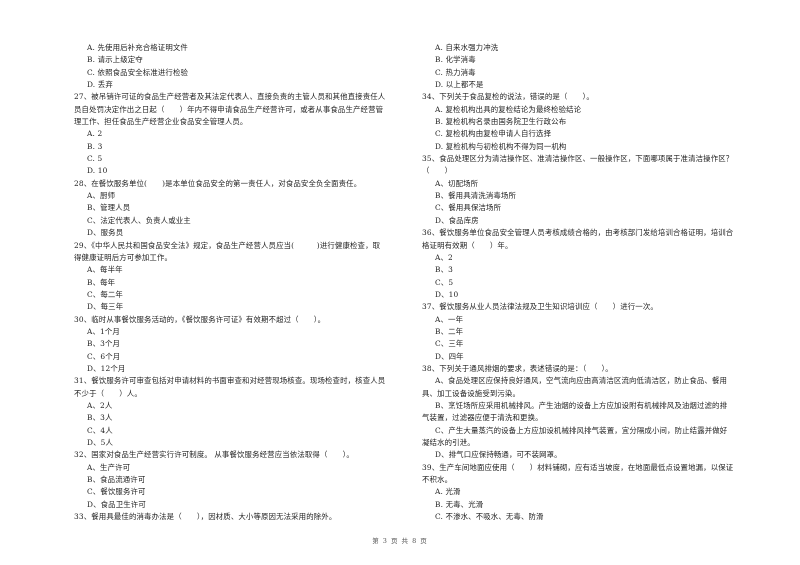  Describe the element at coordinates (101, 196) in the screenshot. I see `answer-option: A、厨师` at that location.